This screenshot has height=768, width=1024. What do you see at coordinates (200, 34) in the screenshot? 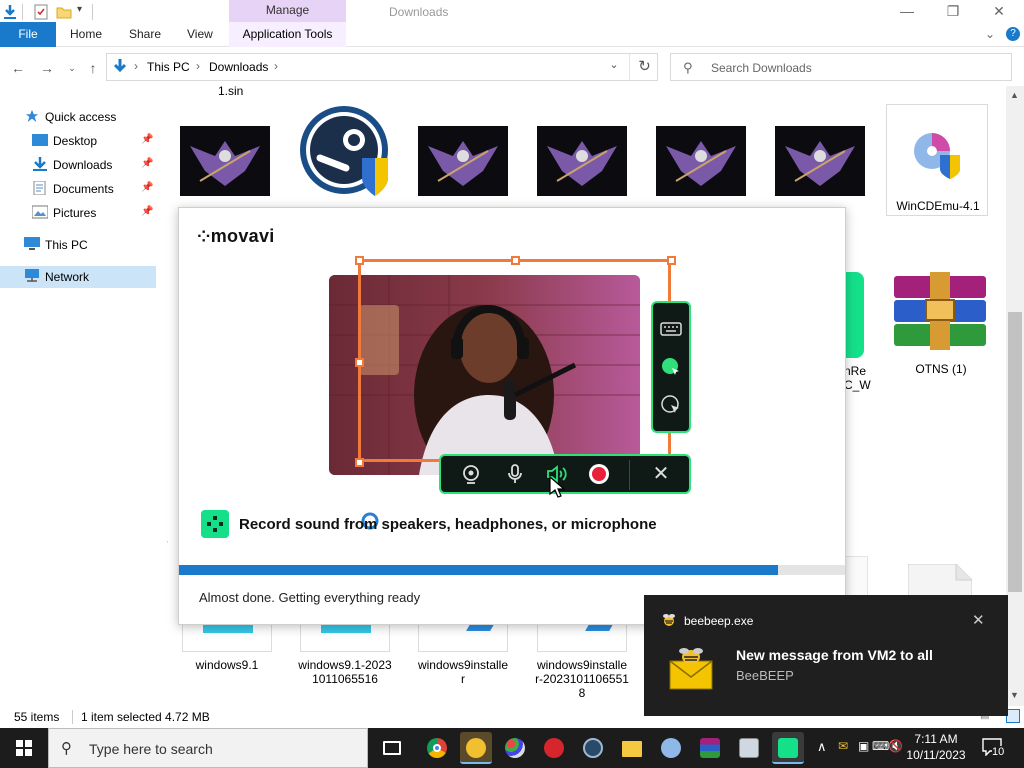
I see `tab-view: View` at bounding box center [200, 34].